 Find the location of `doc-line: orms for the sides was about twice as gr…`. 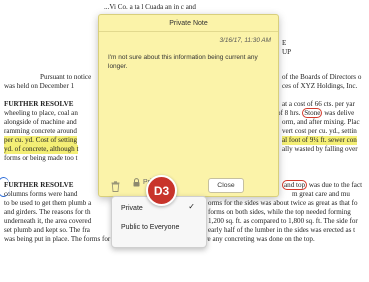

doc-line: orms for the sides was about twice as gr… is located at coordinates (283, 203).